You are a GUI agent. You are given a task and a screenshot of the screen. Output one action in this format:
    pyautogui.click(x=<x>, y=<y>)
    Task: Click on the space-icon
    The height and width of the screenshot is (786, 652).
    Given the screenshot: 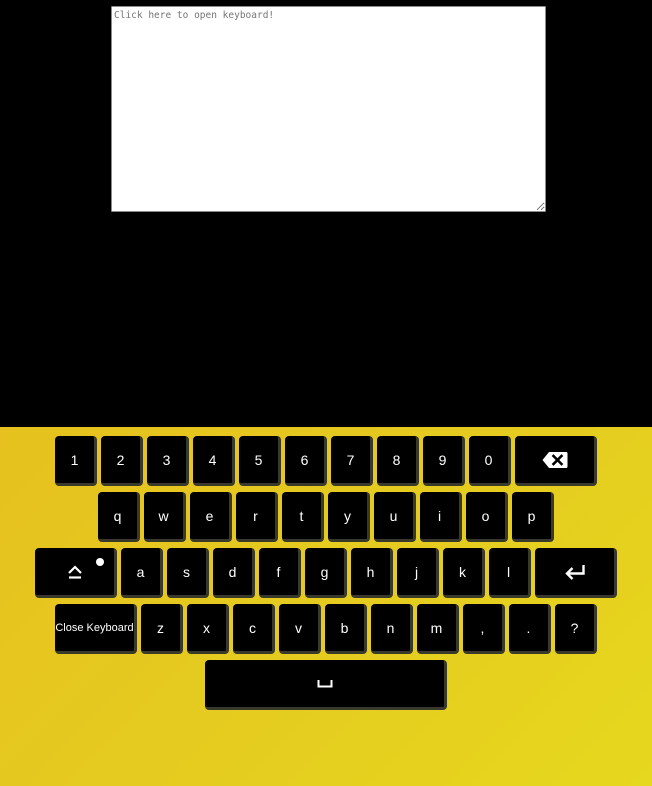 What is the action you would take?
    pyautogui.click(x=325, y=683)
    